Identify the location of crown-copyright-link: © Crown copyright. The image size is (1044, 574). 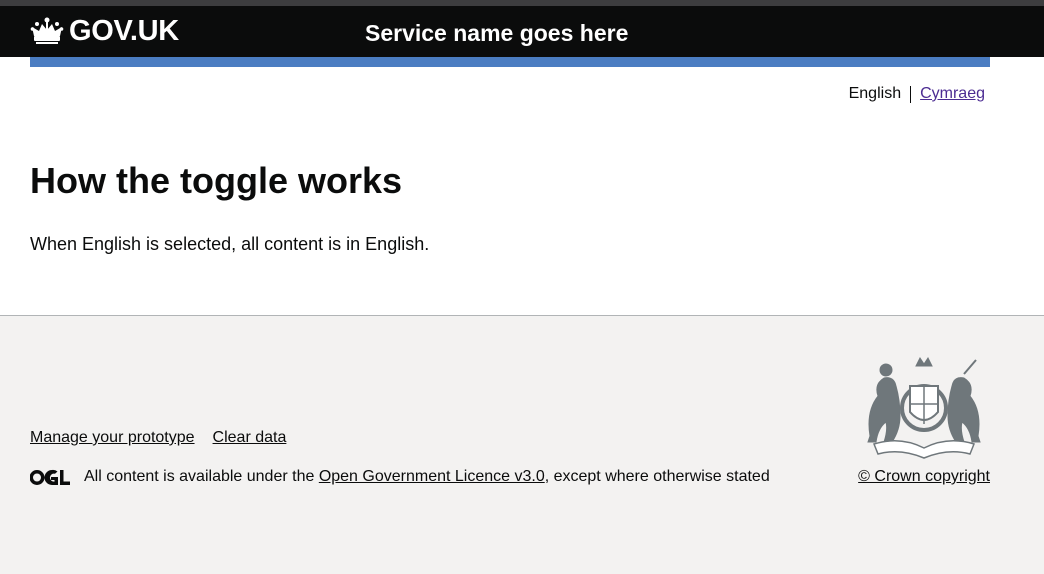
(924, 477).